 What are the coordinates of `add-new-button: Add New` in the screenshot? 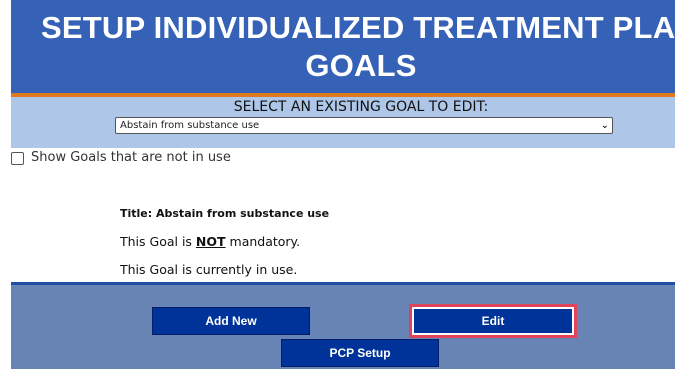 It's located at (231, 321).